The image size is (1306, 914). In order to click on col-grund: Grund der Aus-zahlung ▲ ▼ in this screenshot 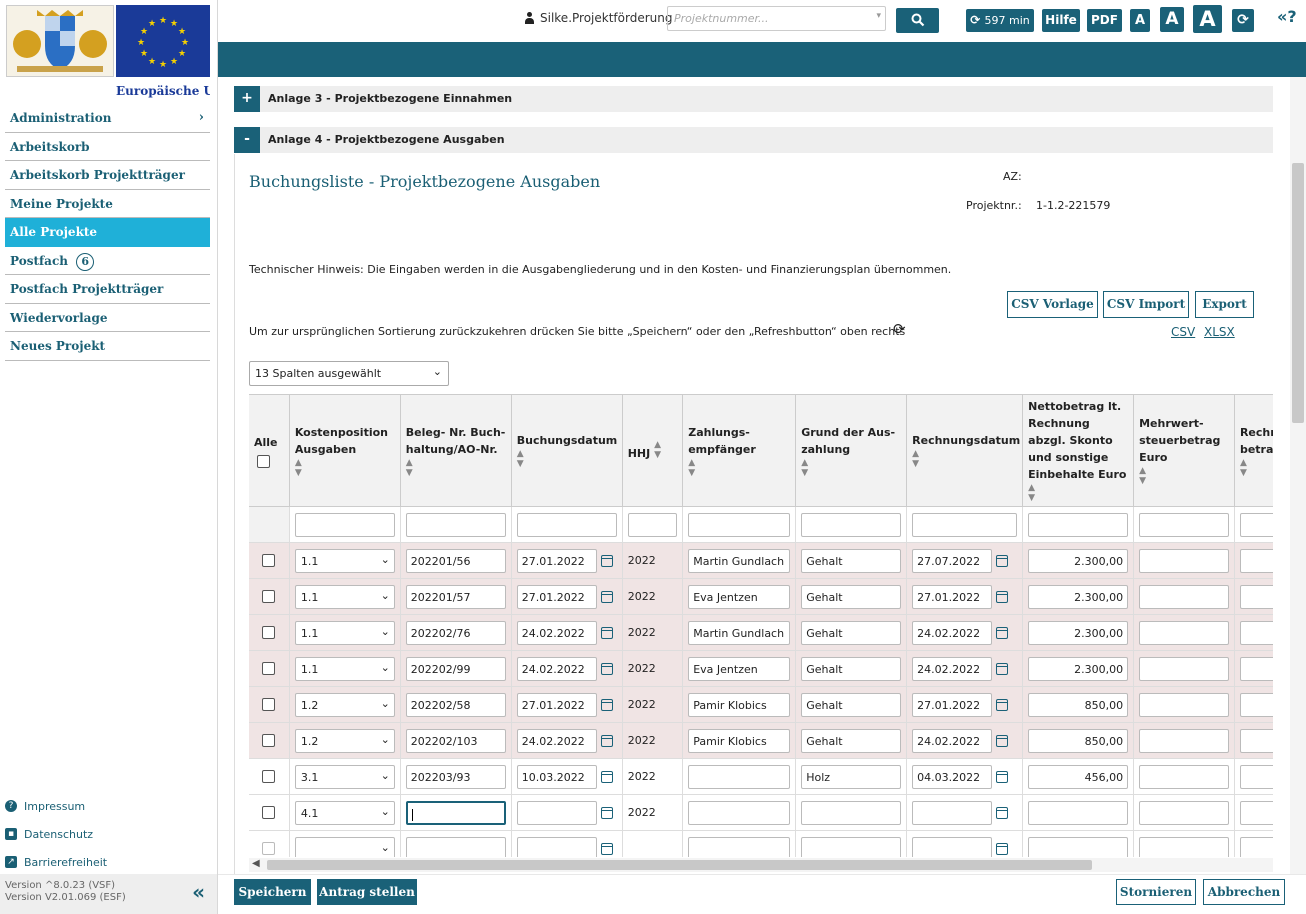, I will do `click(851, 451)`.